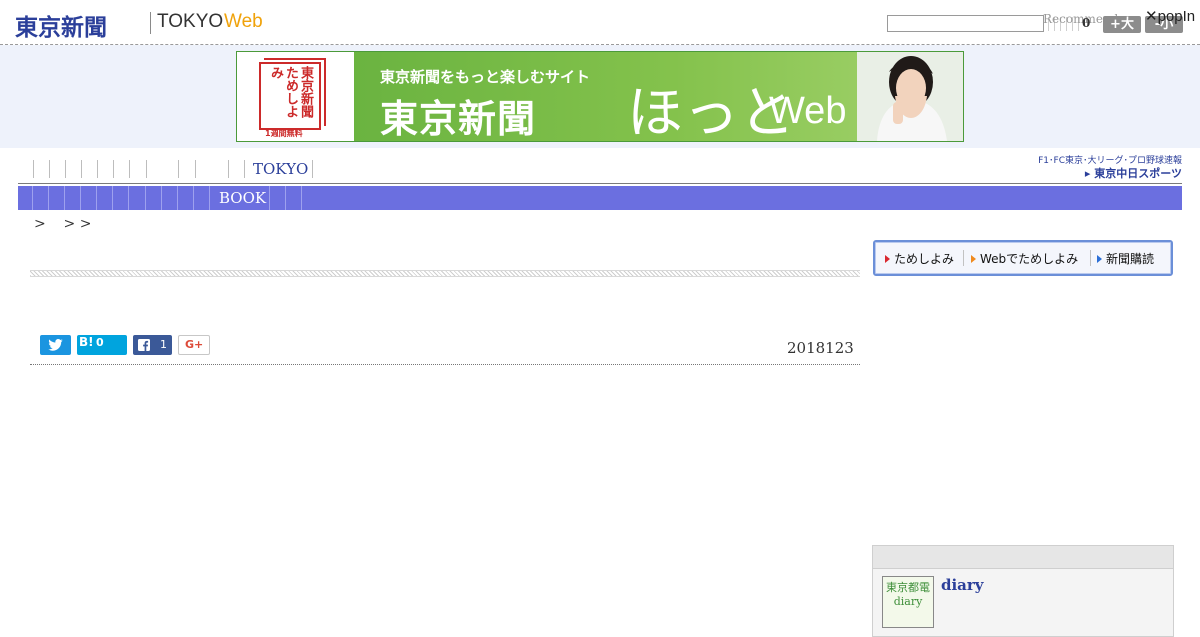  I want to click on facebook-count: 1, so click(163, 344).